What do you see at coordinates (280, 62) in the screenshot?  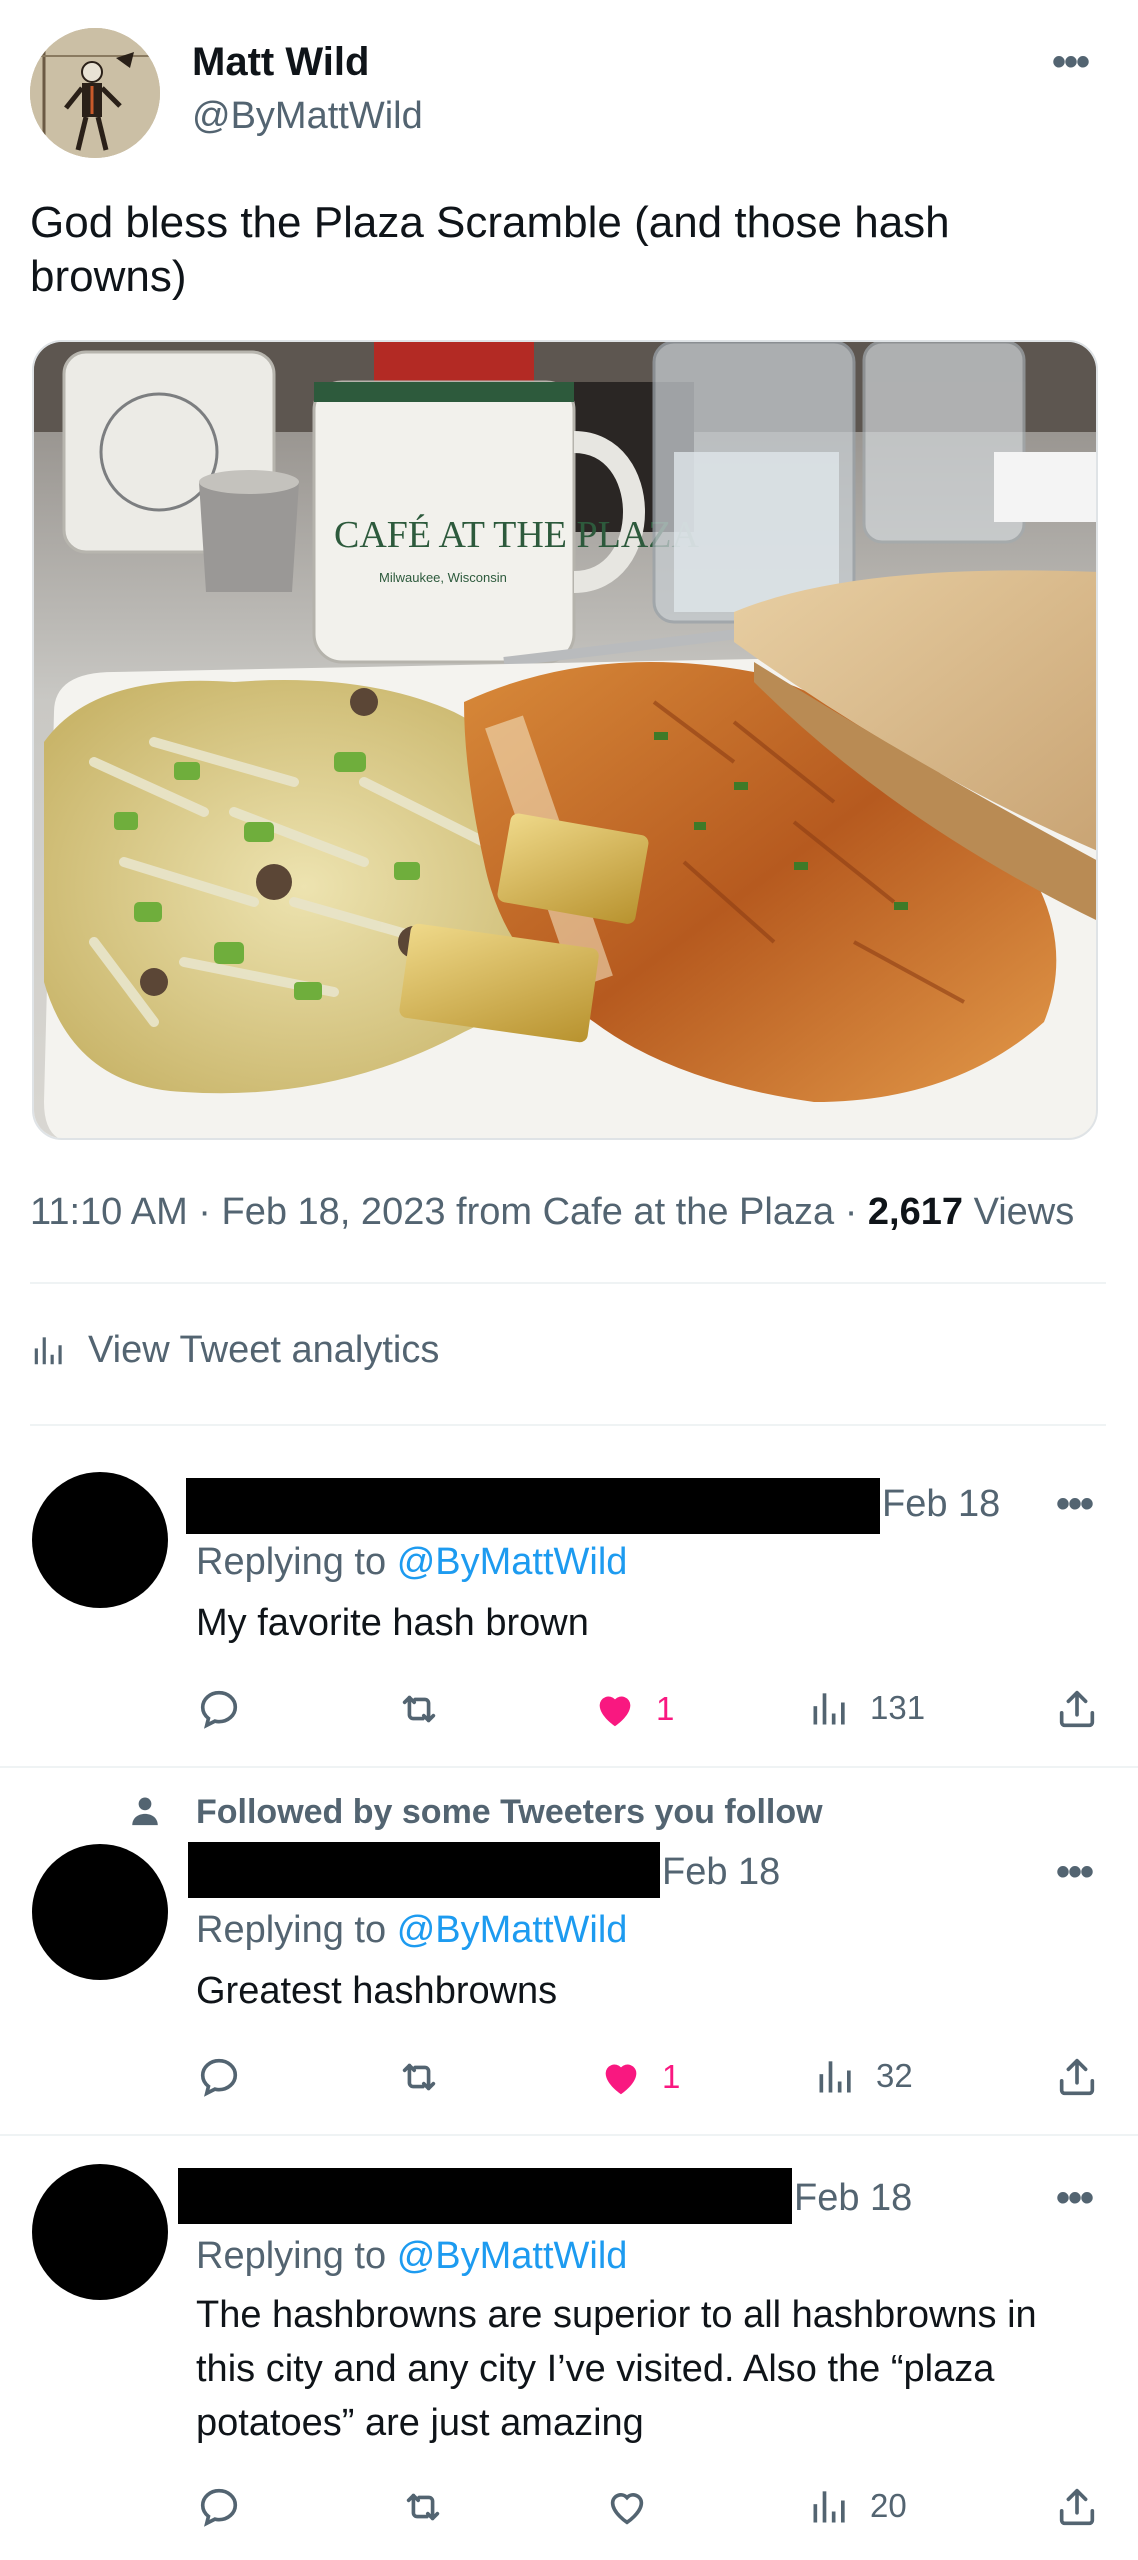 I see `author-name: Matt Wild` at bounding box center [280, 62].